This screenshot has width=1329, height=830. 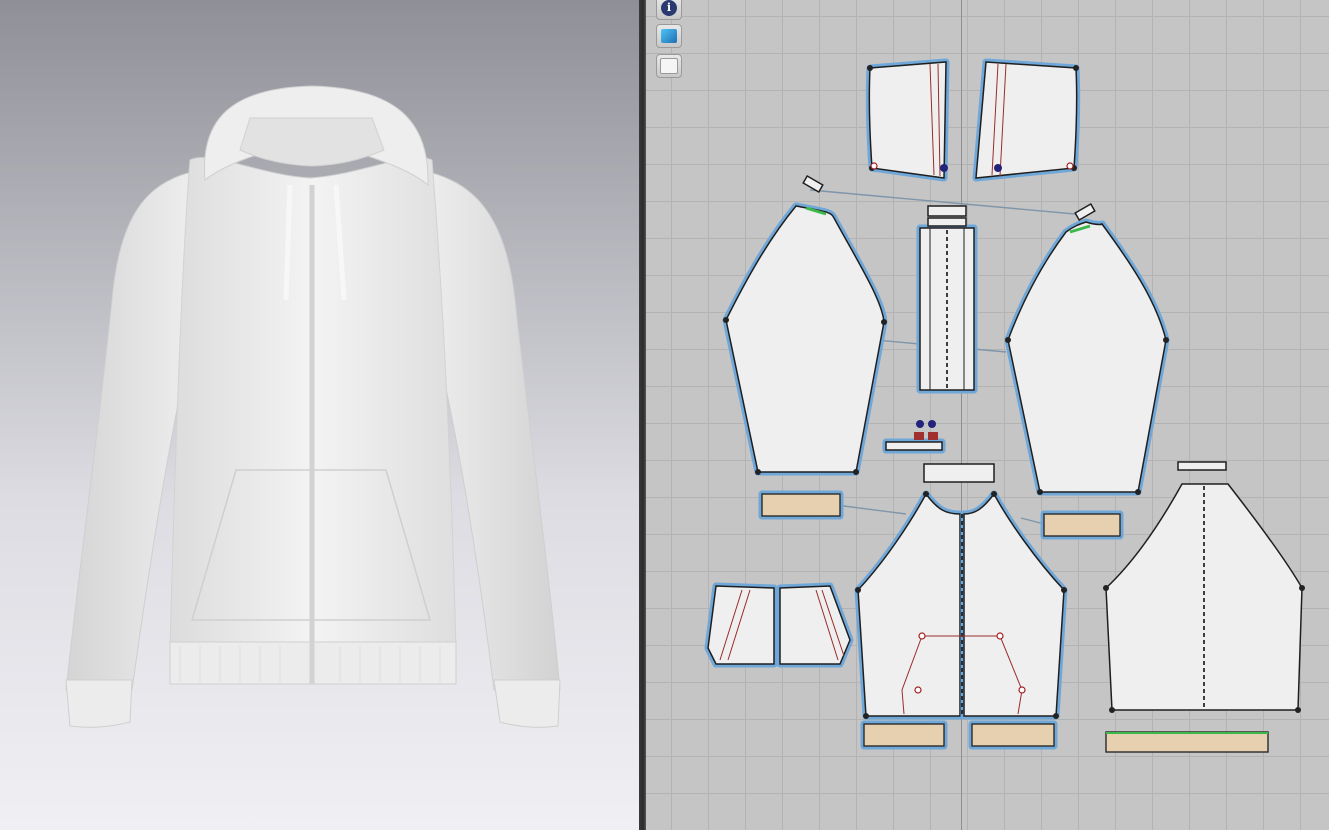 I want to click on hood-opening, so click(x=312, y=142).